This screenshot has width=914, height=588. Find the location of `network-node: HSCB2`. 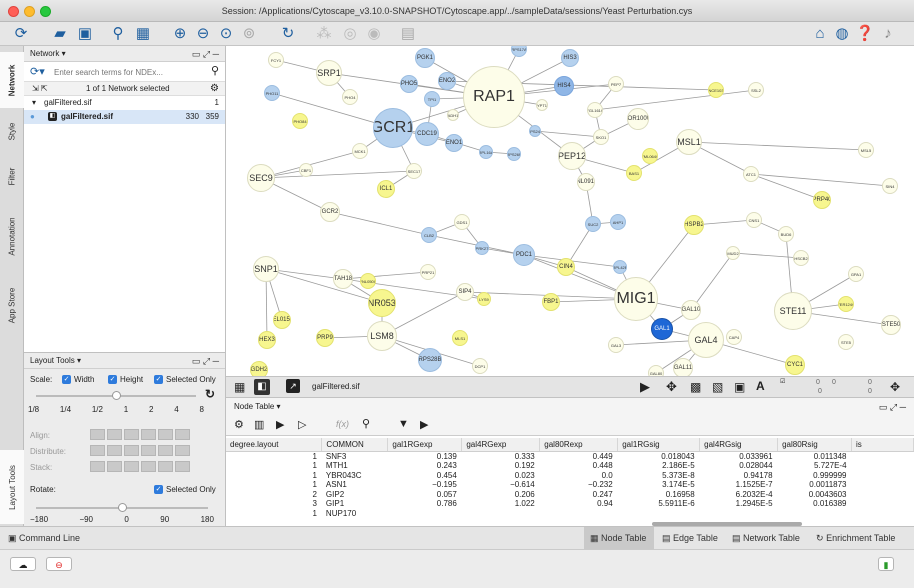

network-node: HSCB2 is located at coordinates (801, 258).